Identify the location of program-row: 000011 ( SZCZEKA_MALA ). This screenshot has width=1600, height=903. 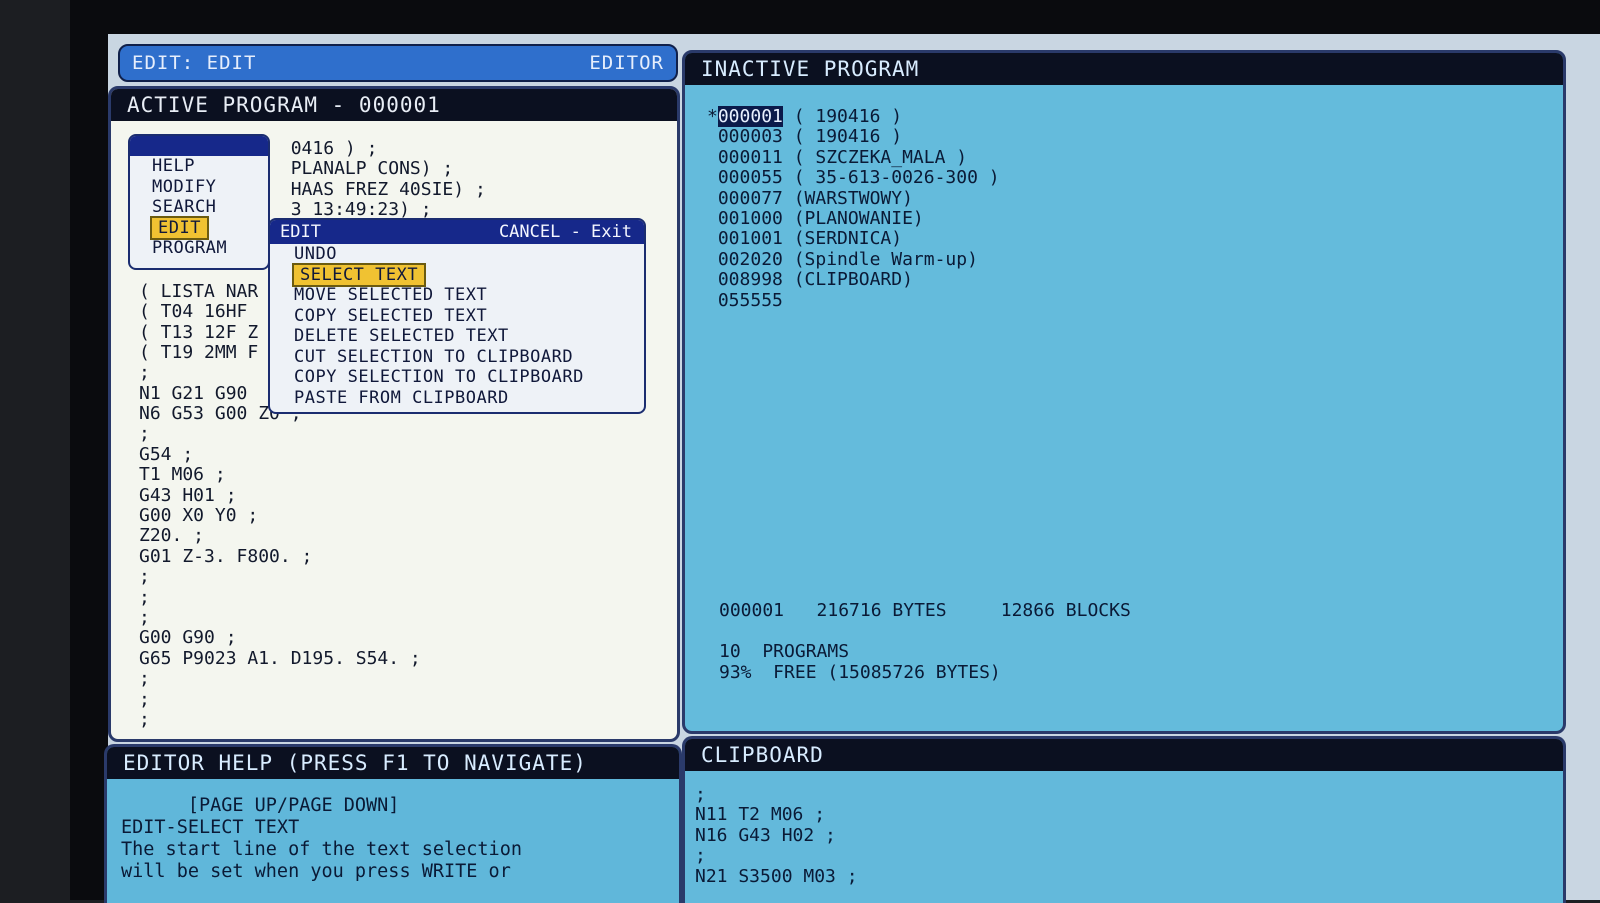
(853, 157).